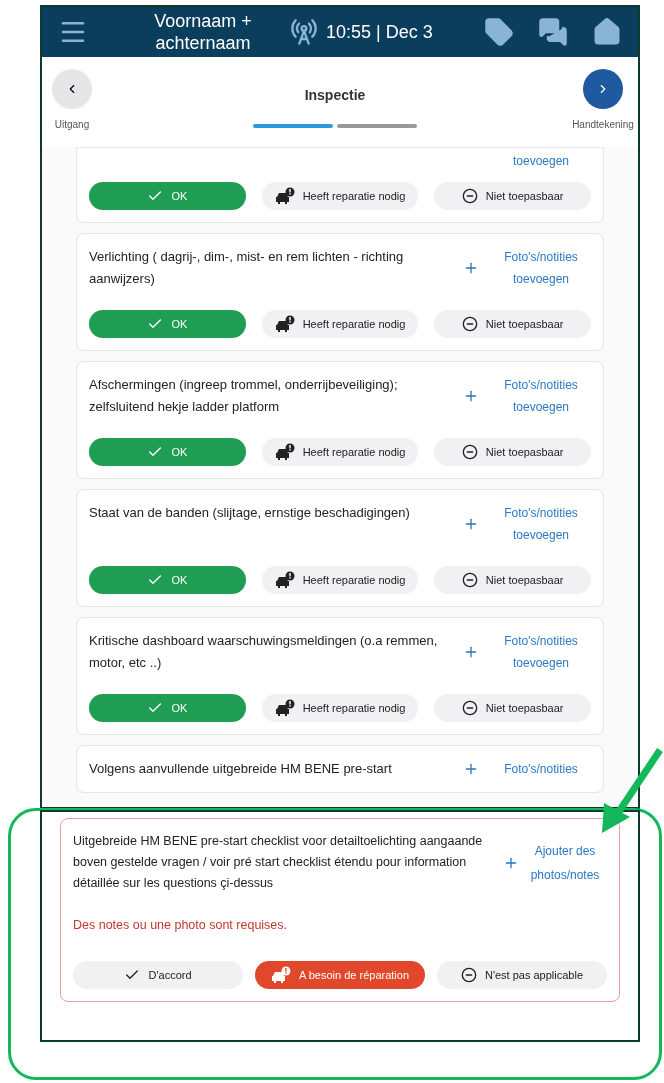 Image resolution: width=664 pixels, height=1083 pixels. Describe the element at coordinates (278, 862) in the screenshot. I see `question-text: Uitgebreide HM BENE pre-start checklist voor detailtoelichting aangaande boven gestelde vragen / voir pré start checklist étendu pour information détaillée sur les questions çi-dessus` at that location.